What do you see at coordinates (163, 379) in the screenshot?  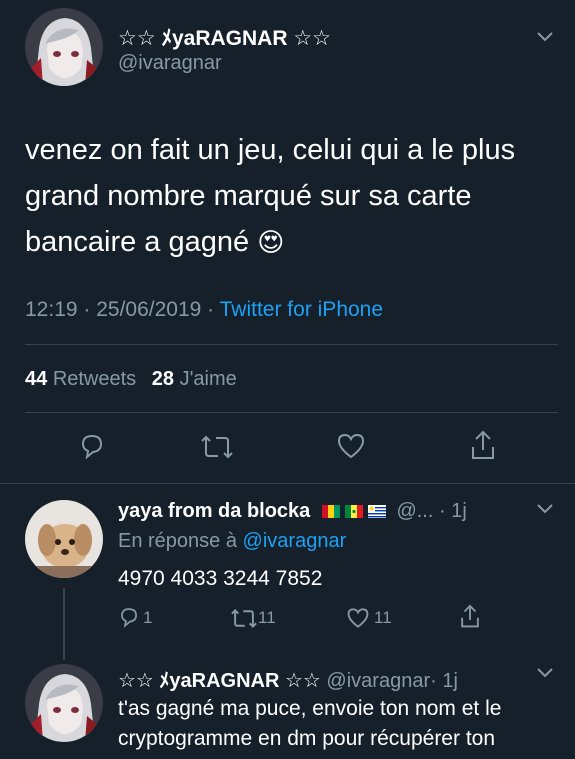 I see `likes-count: 28` at bounding box center [163, 379].